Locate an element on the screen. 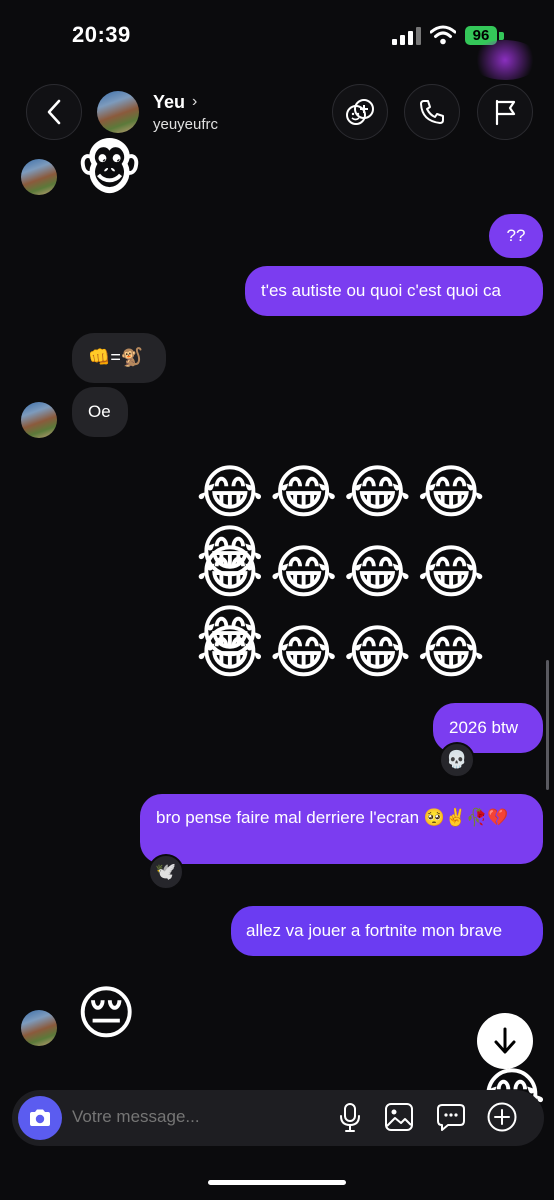 The width and height of the screenshot is (554, 1200). camera-icon is located at coordinates (40, 1117).